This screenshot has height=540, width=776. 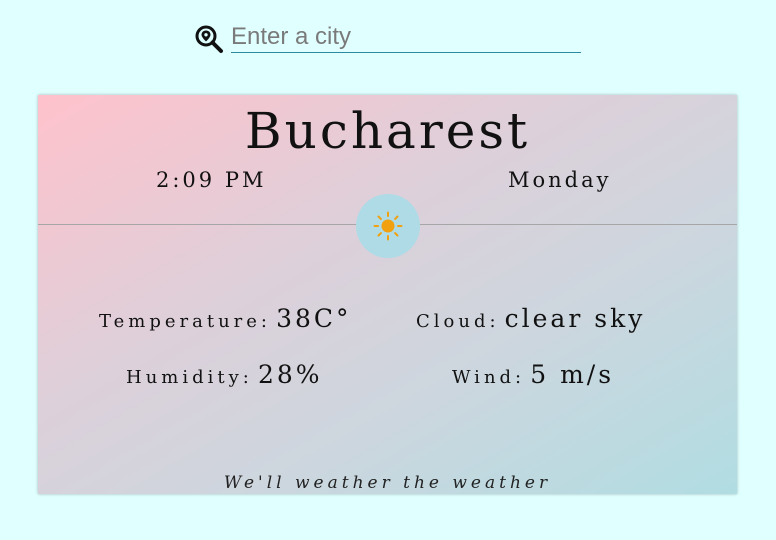 What do you see at coordinates (406, 37) in the screenshot?
I see `search-input` at bounding box center [406, 37].